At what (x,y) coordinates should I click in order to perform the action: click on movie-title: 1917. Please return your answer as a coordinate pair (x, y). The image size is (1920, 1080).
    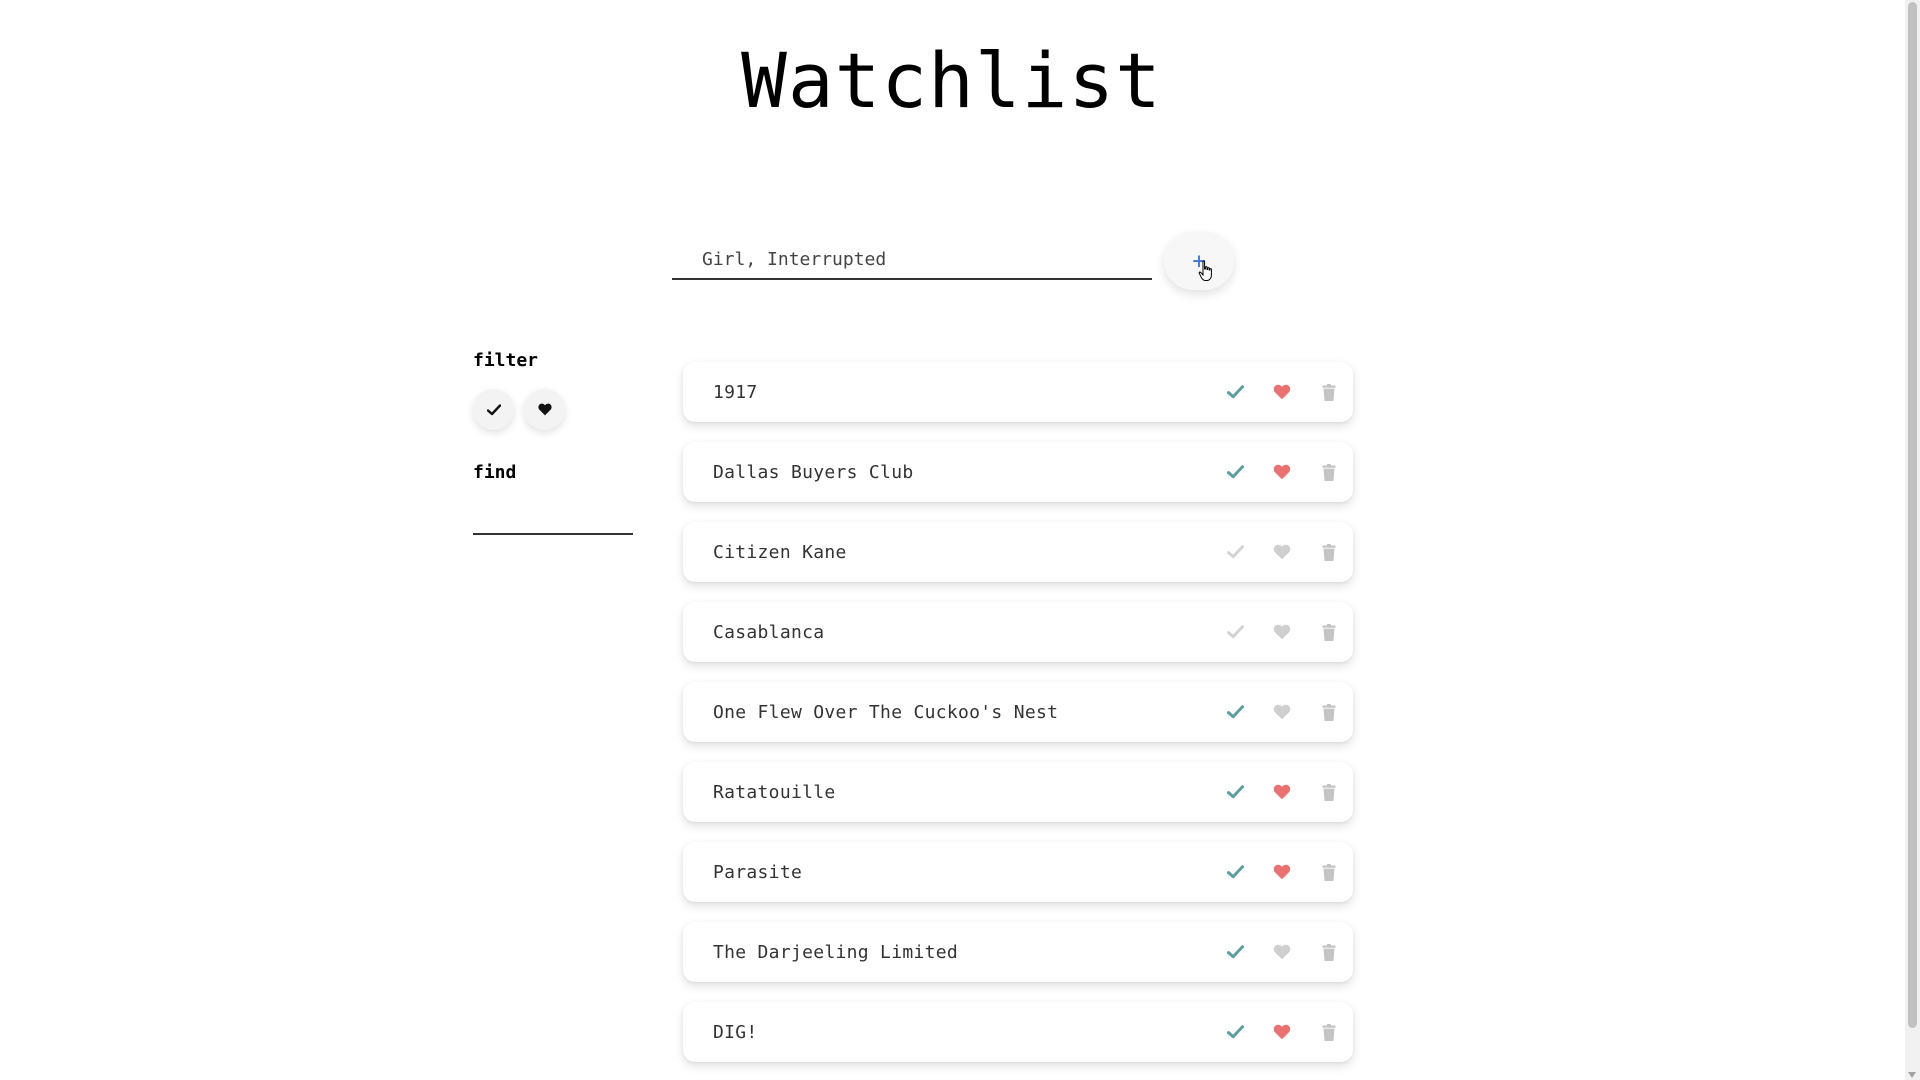
    Looking at the image, I should click on (735, 392).